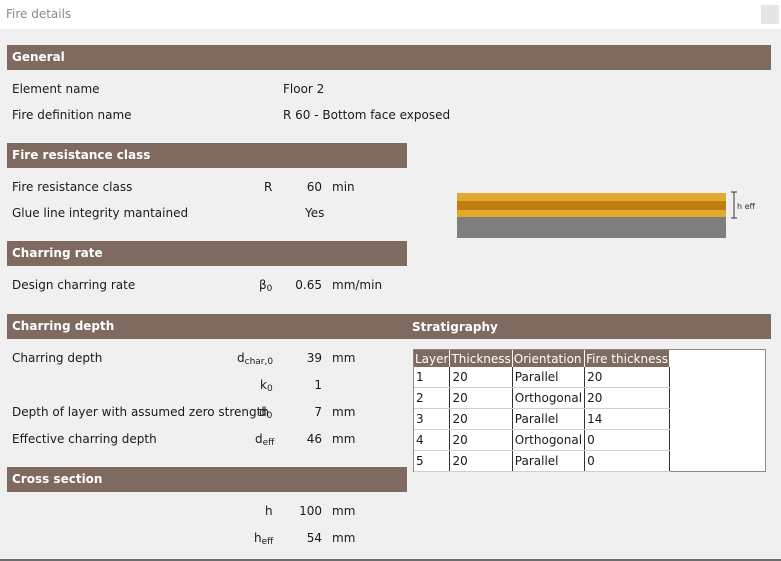 The width and height of the screenshot is (781, 561). What do you see at coordinates (56, 89) in the screenshot?
I see `element-name-label: Element name` at bounding box center [56, 89].